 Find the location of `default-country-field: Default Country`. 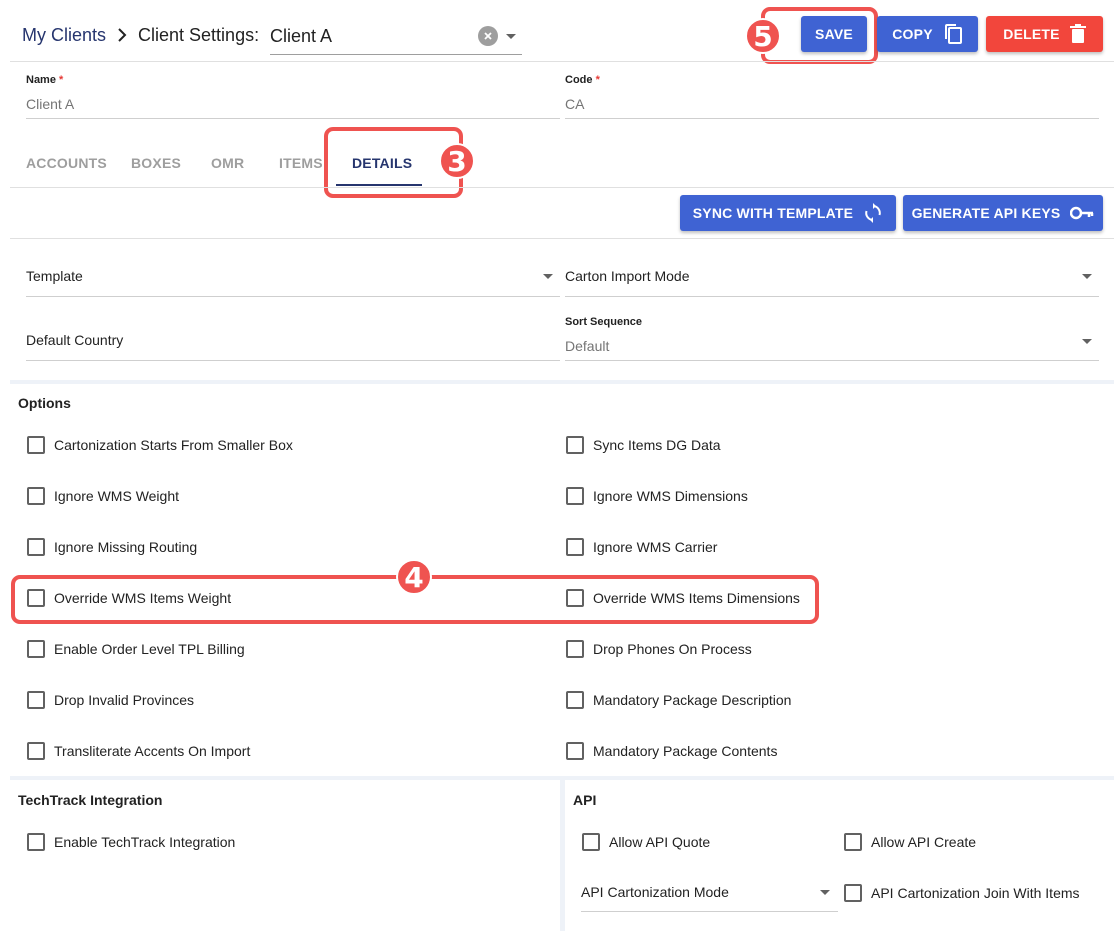

default-country-field: Default Country is located at coordinates (74, 340).